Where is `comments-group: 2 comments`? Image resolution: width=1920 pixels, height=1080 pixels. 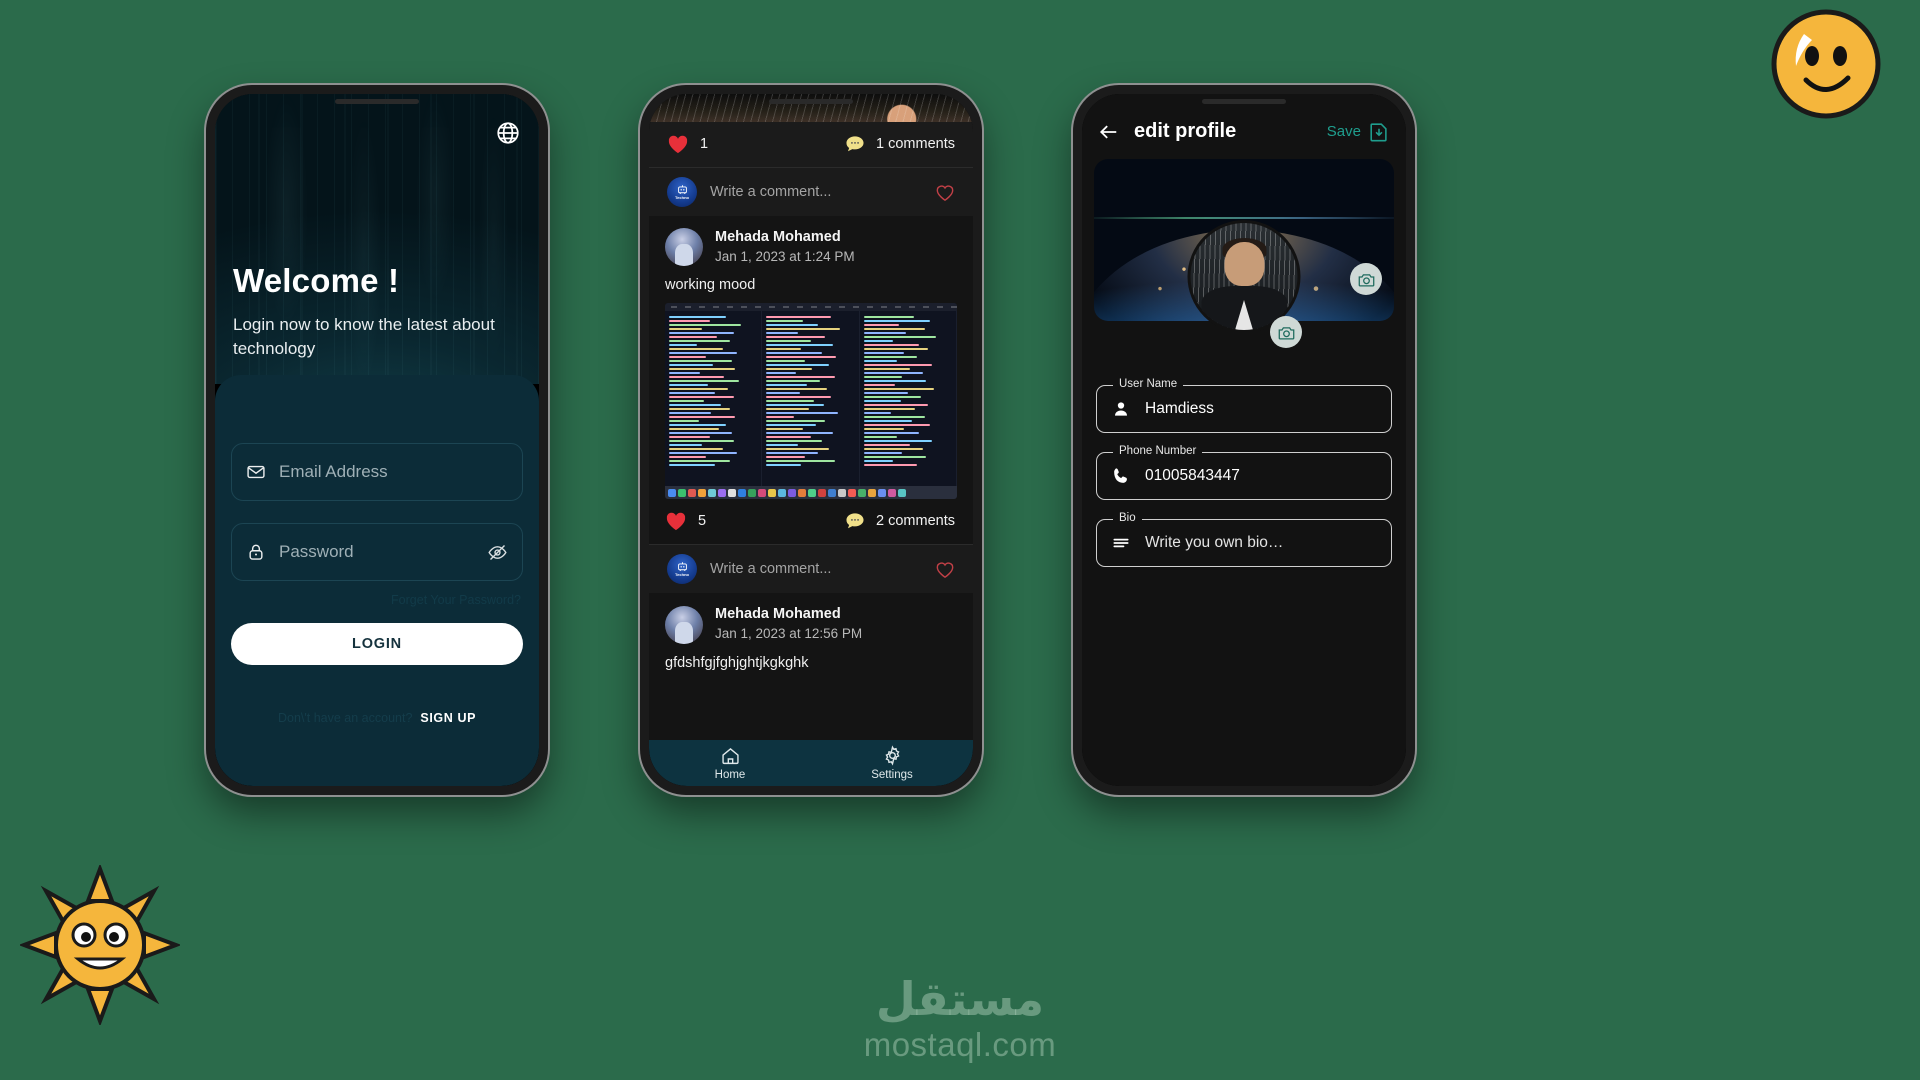
comments-group: 2 comments is located at coordinates (900, 521).